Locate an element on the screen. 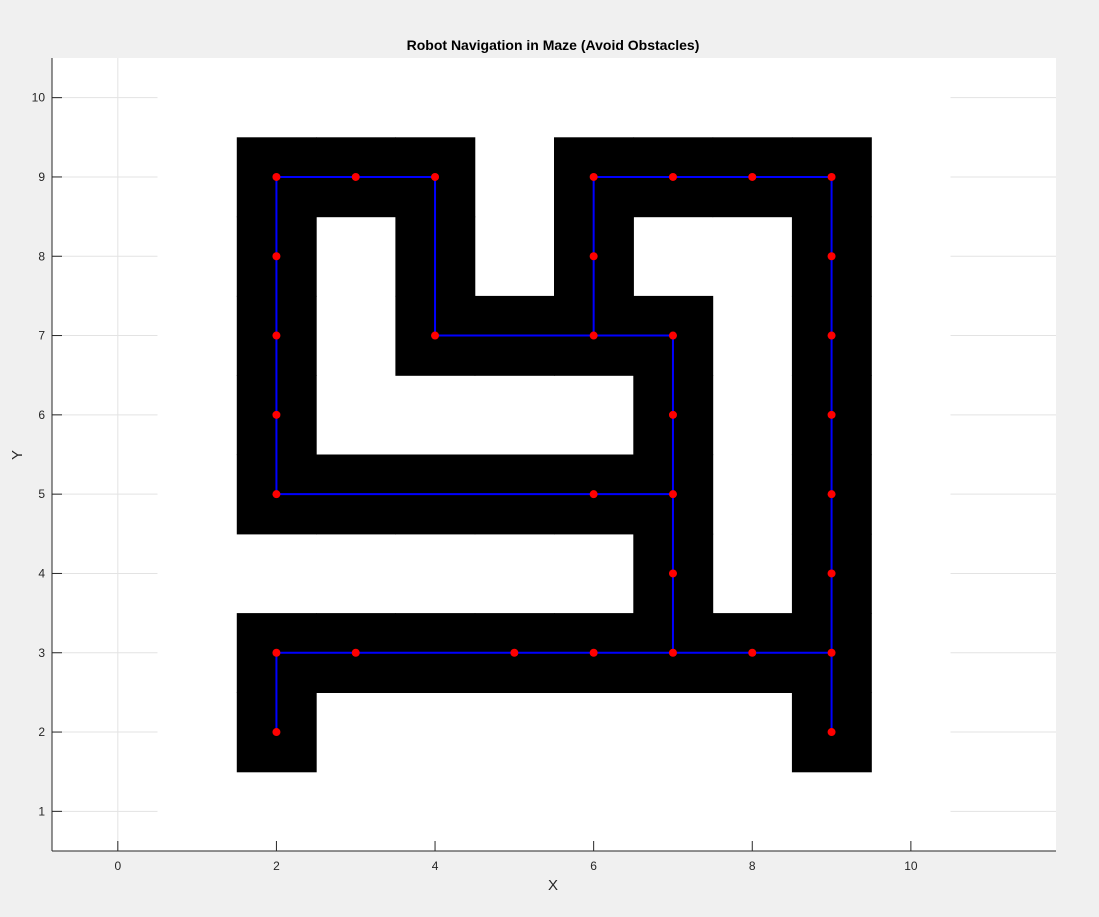 This screenshot has width=1099, height=917. x-tick-label: 10 is located at coordinates (911, 866).